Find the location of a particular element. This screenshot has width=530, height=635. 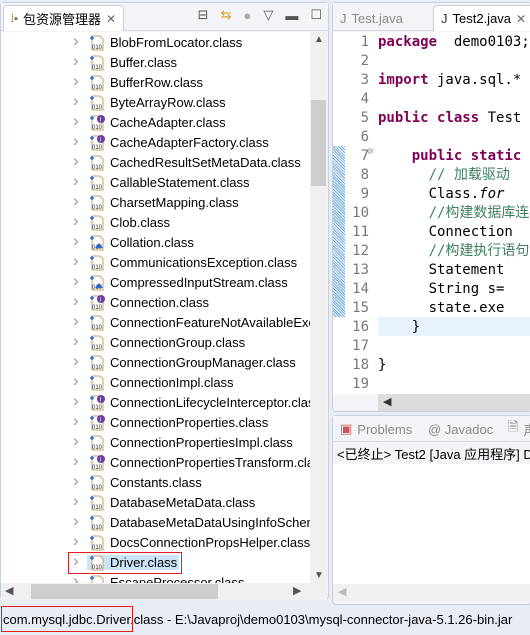

tree-item: › ConnectionProperties.class 010 I is located at coordinates (155, 422).